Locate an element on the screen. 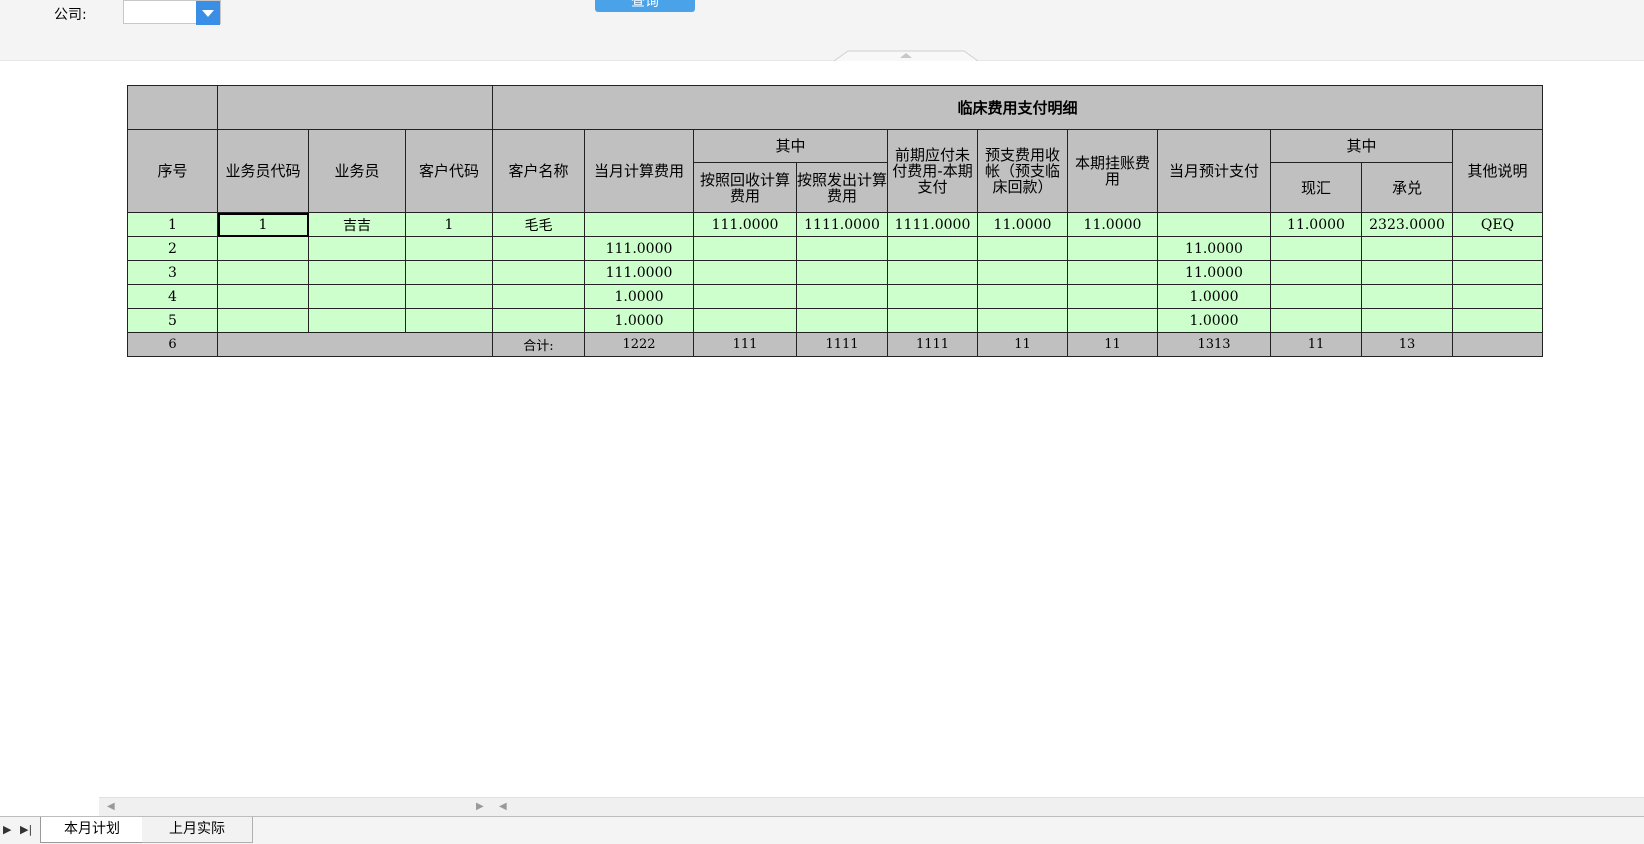 The height and width of the screenshot is (844, 1644). sheet-last-icon: ▶| is located at coordinates (26, 829).